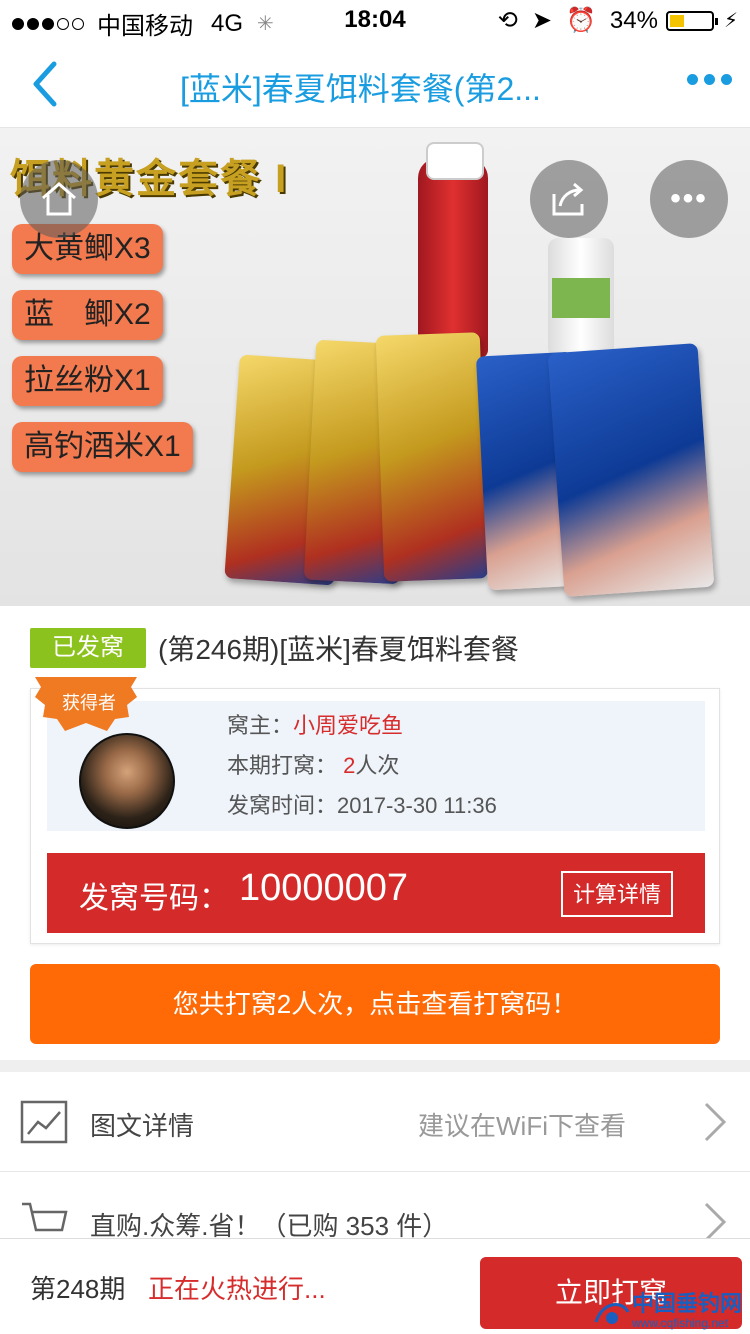 Image resolution: width=750 pixels, height=1334 pixels. What do you see at coordinates (78, 1289) in the screenshot?
I see `period-number: 第248期` at bounding box center [78, 1289].